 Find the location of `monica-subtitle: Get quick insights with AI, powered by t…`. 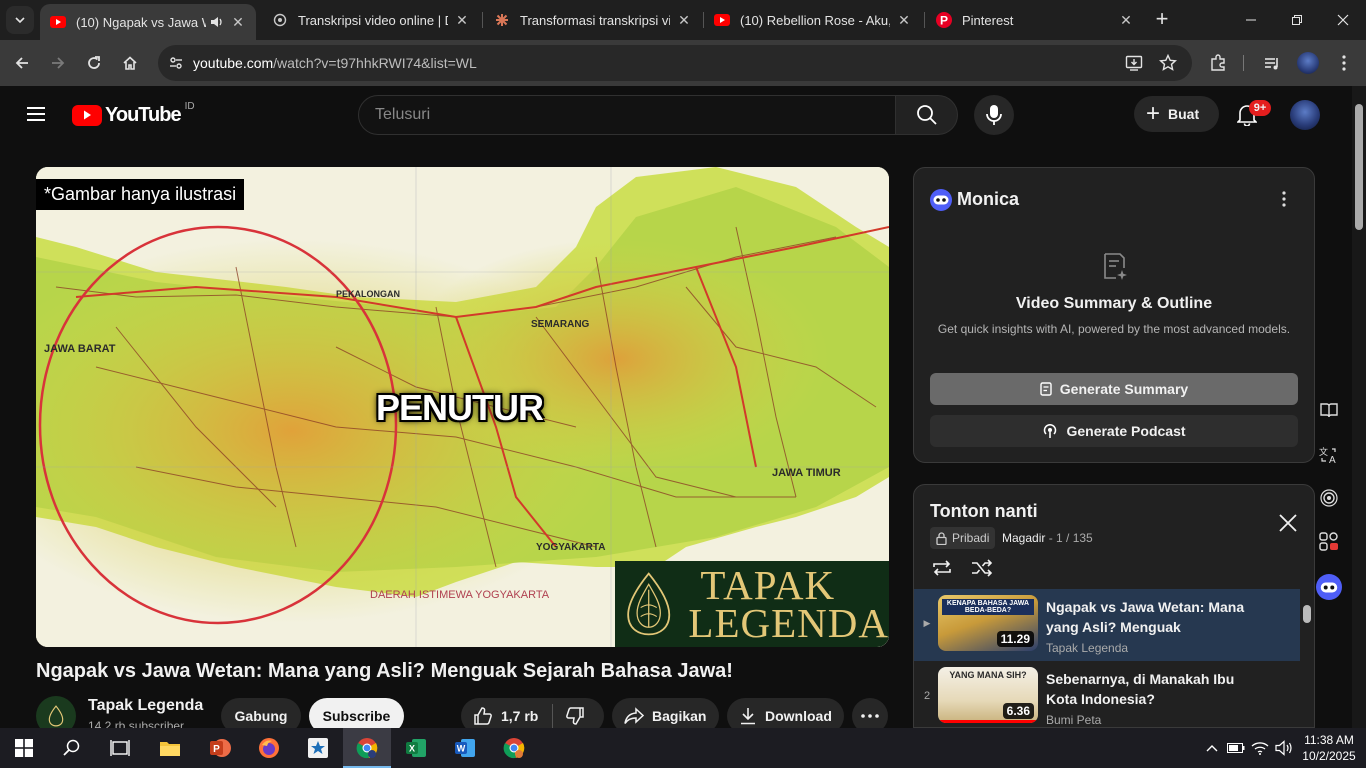

monica-subtitle: Get quick insights with AI, powered by t… is located at coordinates (1114, 329).